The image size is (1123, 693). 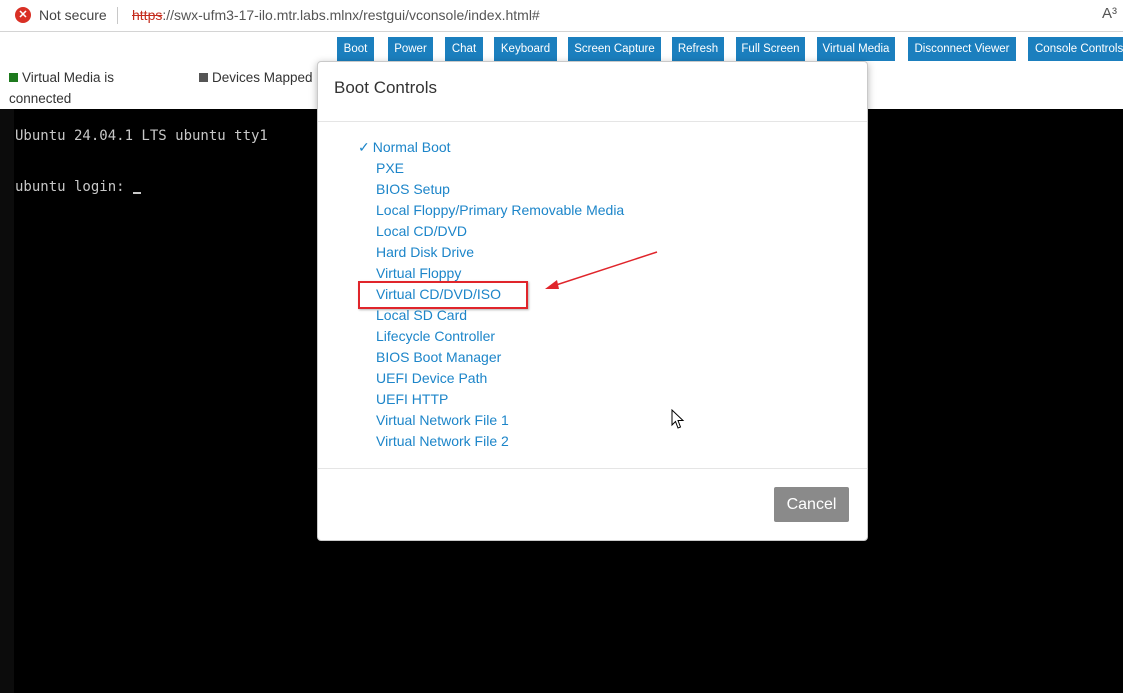 What do you see at coordinates (678, 419) in the screenshot?
I see `mouse-pointer-icon` at bounding box center [678, 419].